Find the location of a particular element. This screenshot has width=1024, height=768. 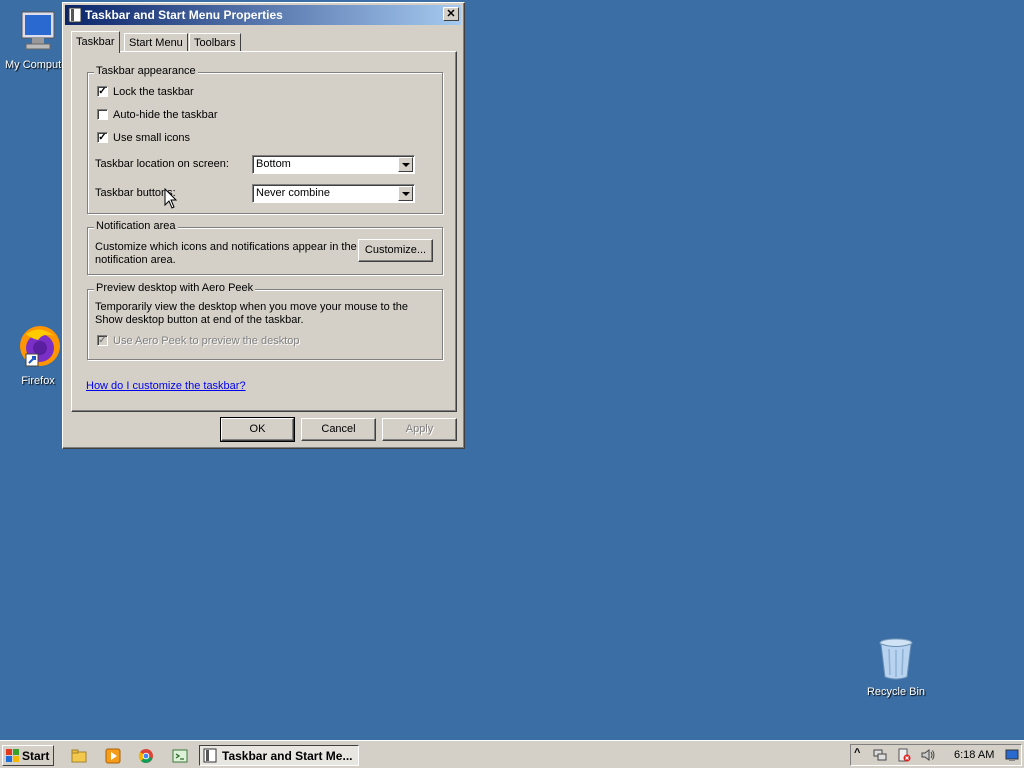

network-icon is located at coordinates (880, 755).